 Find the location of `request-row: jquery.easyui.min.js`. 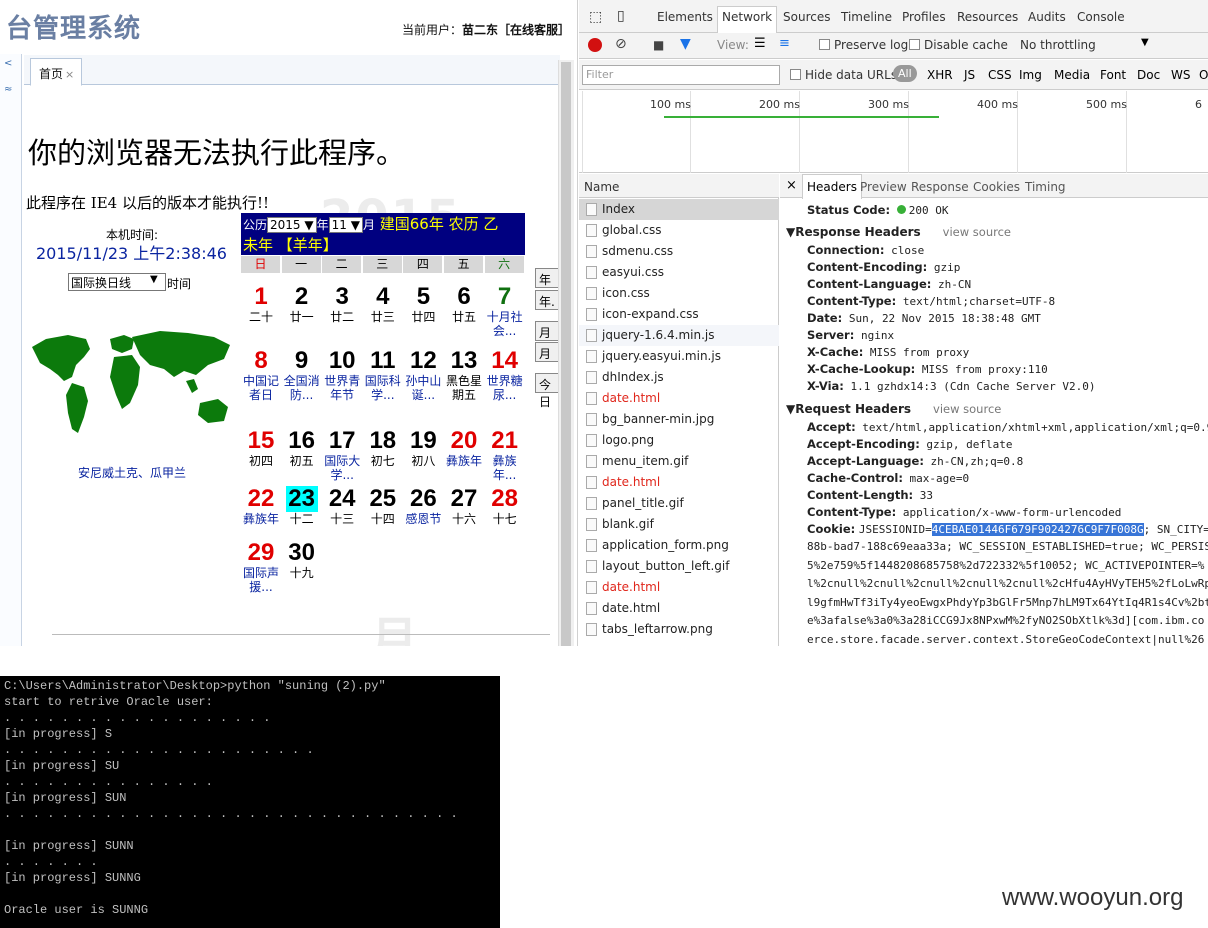

request-row: jquery.easyui.min.js is located at coordinates (679, 356).